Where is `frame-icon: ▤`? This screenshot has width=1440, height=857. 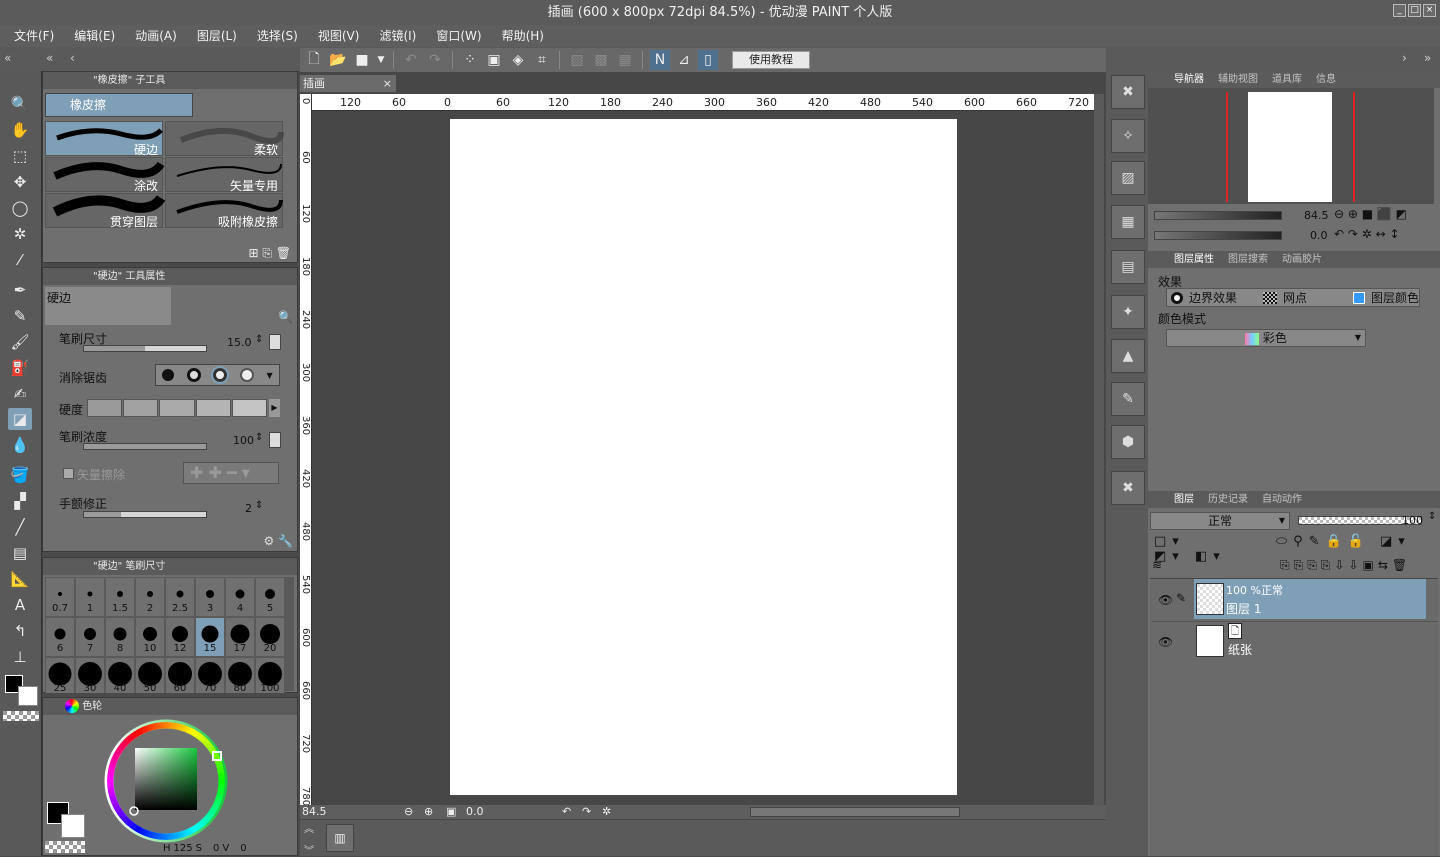
frame-icon: ▤ is located at coordinates (20, 553).